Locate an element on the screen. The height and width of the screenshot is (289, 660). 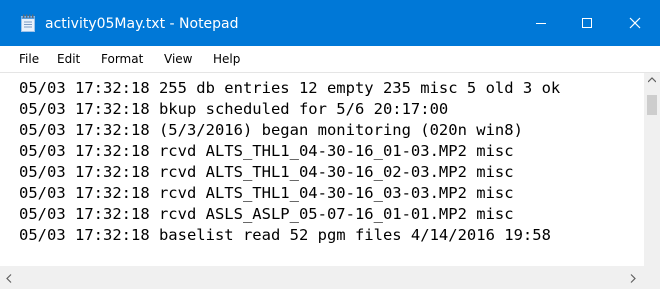
maximize-icon is located at coordinates (587, 23).